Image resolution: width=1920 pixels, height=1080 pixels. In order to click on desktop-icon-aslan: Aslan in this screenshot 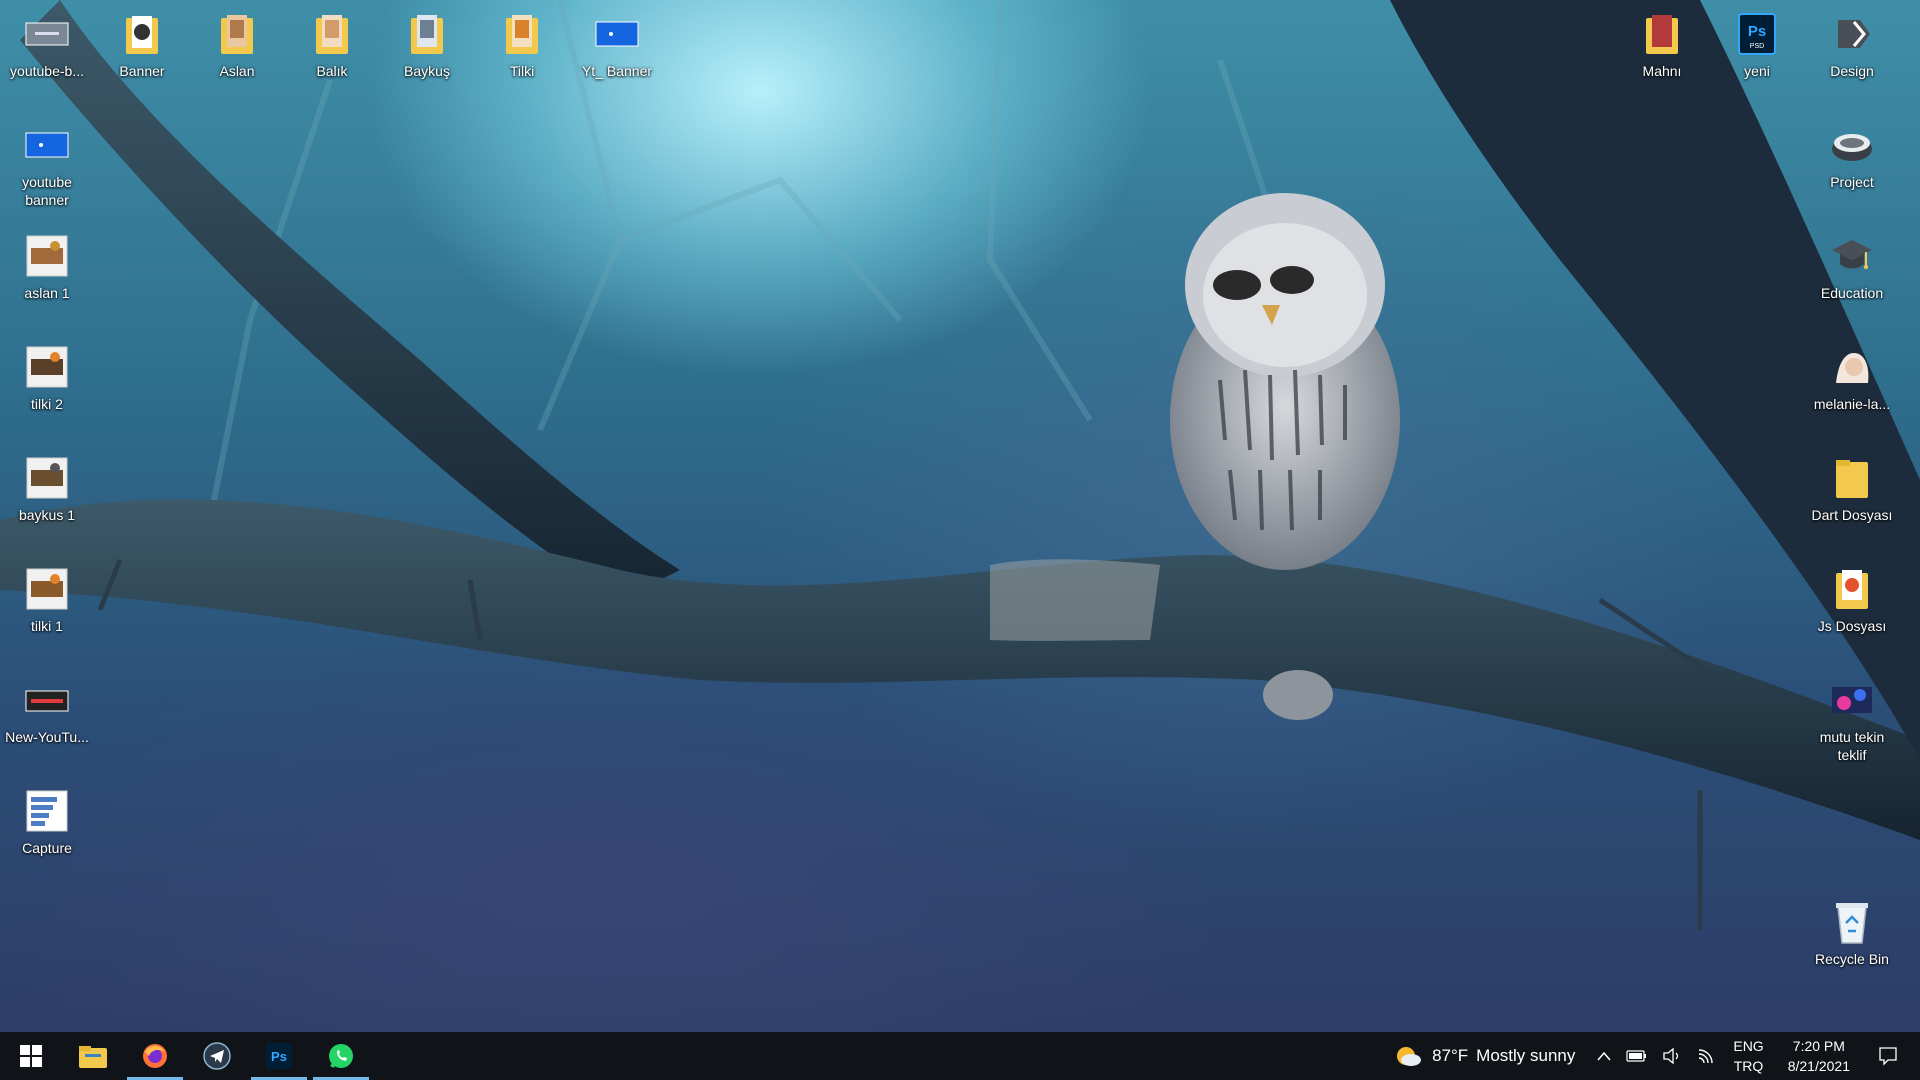, I will do `click(237, 43)`.